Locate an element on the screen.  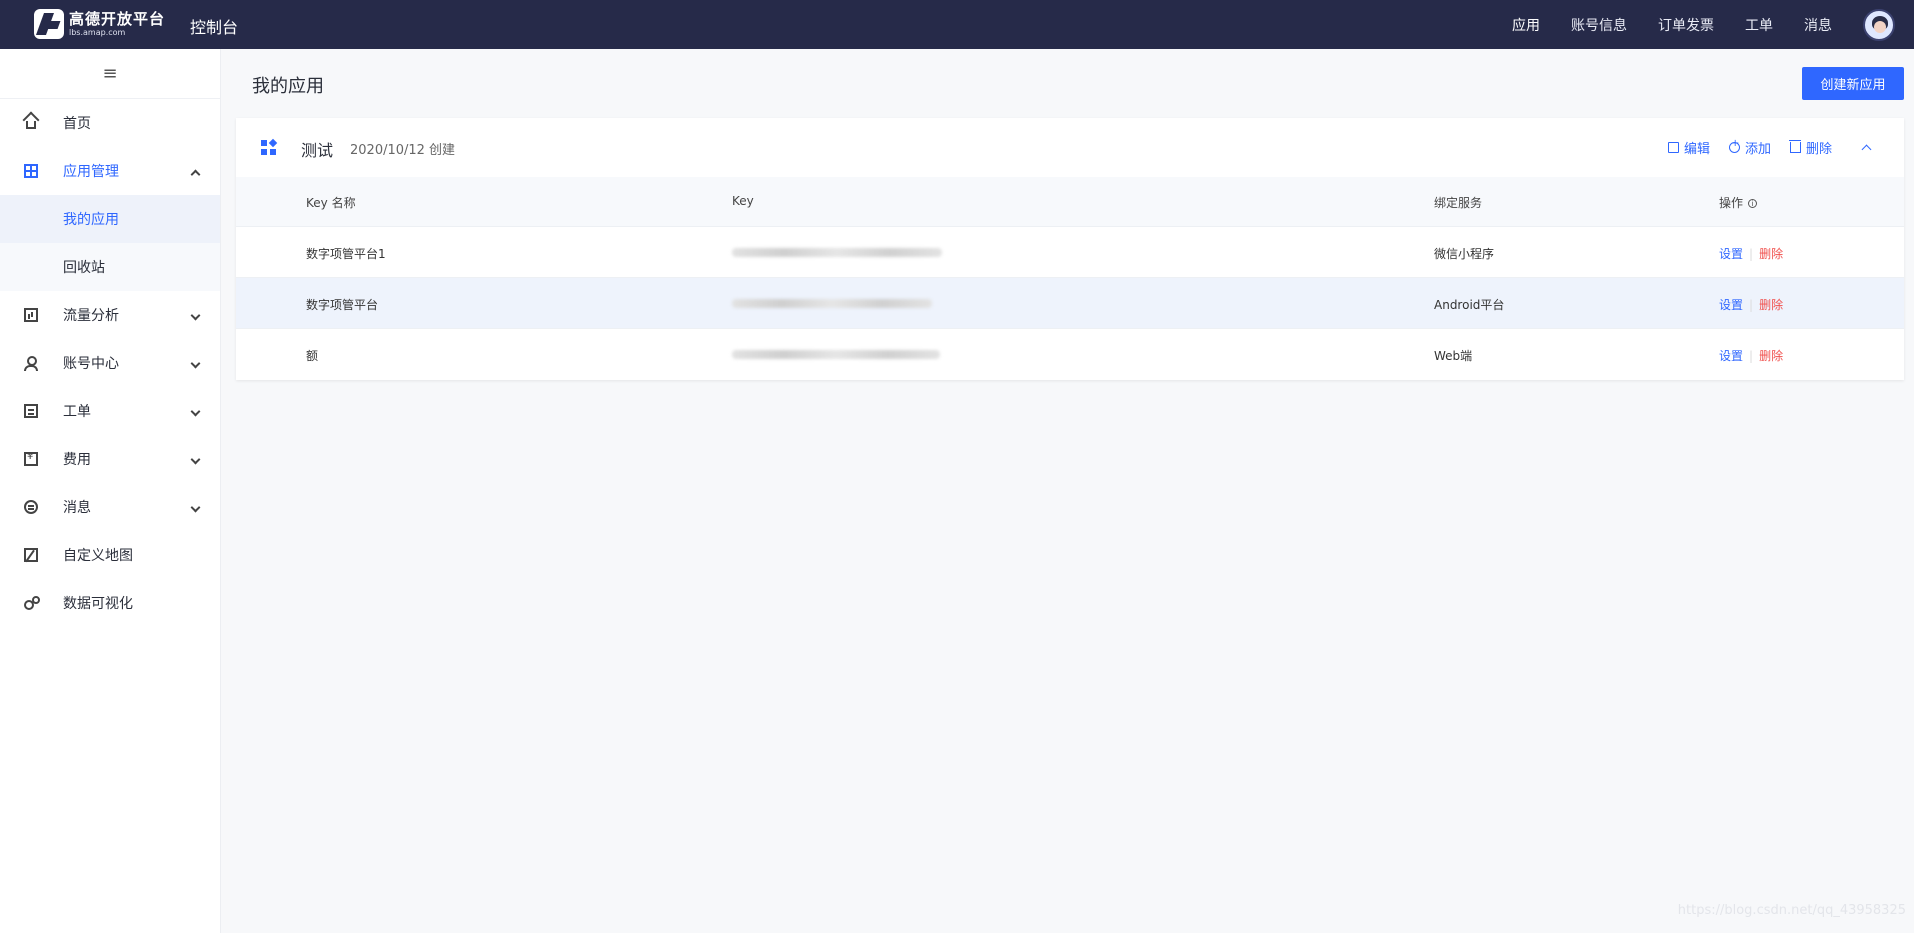
table-row: 数字项管平台1 微信小程序 设置 | 删除 is located at coordinates (1070, 252).